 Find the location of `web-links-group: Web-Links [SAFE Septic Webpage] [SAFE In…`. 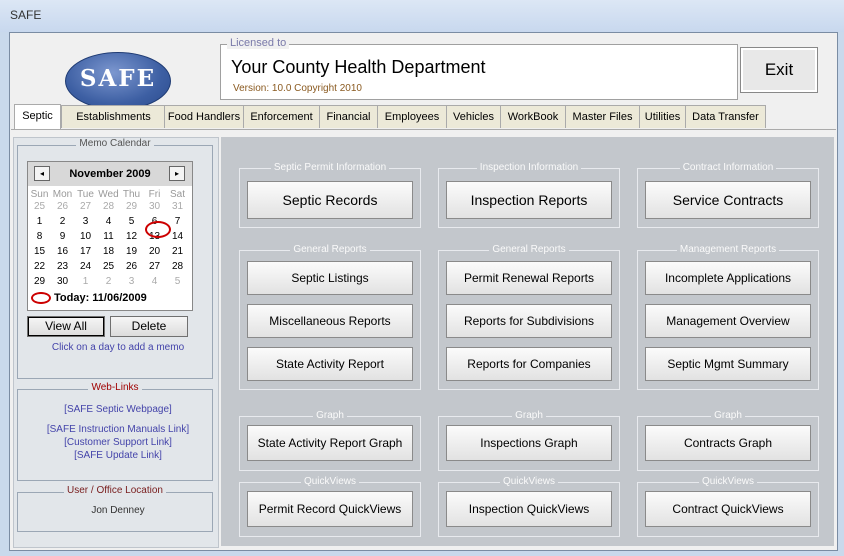

web-links-group: Web-Links [SAFE Septic Webpage] [SAFE In… is located at coordinates (116, 431).